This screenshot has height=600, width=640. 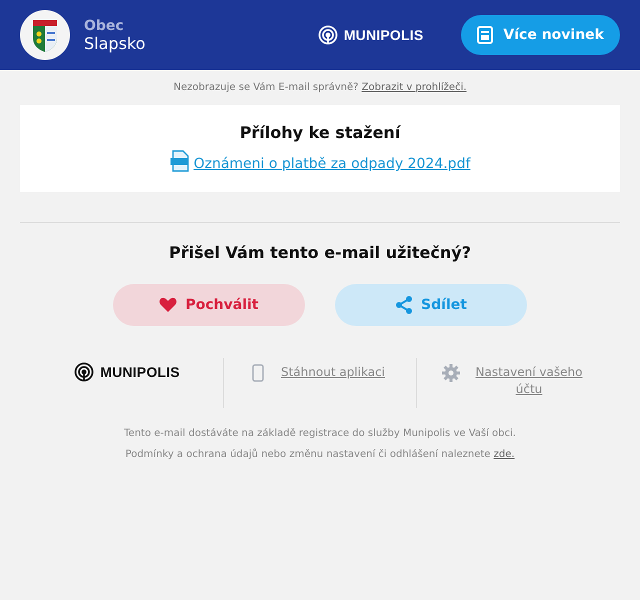 What do you see at coordinates (333, 372) in the screenshot?
I see `download-app-link: Stáhnout aplikaci` at bounding box center [333, 372].